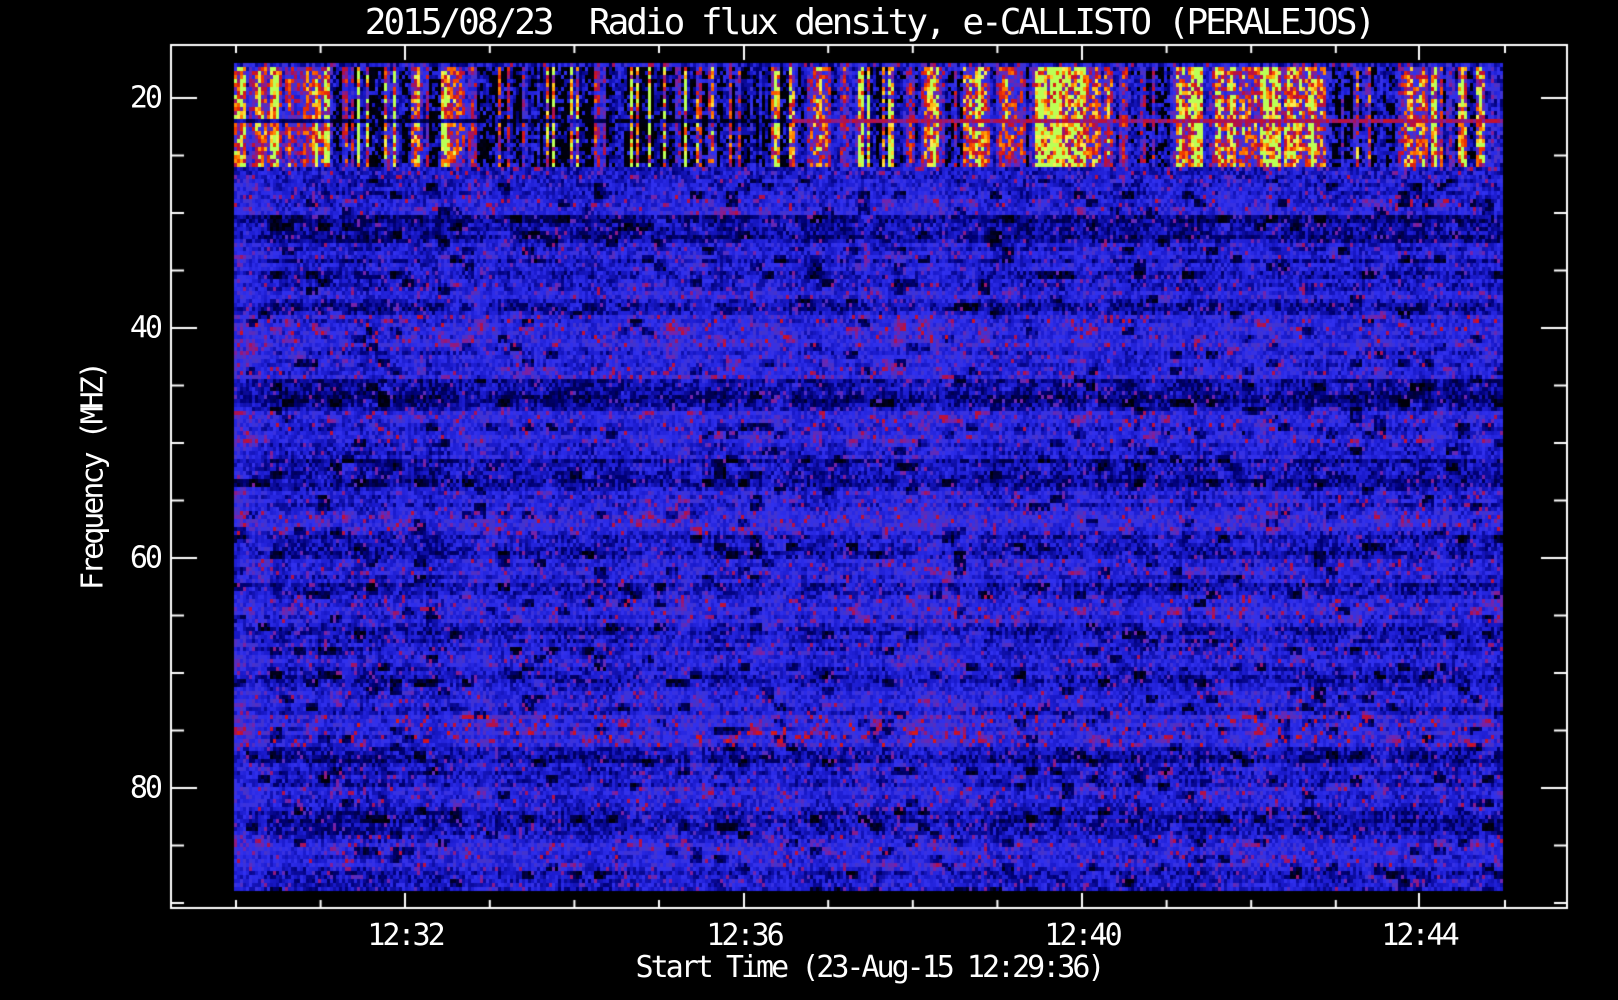 Image resolution: width=1618 pixels, height=1000 pixels. I want to click on x-tick-label: 12:36, so click(745, 935).